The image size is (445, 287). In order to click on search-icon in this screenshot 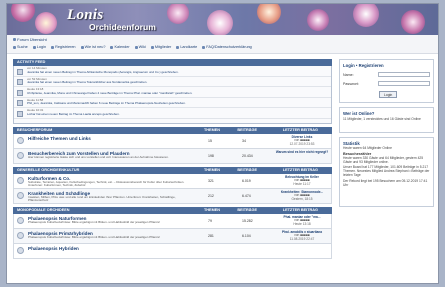, I will do `click(14, 47)`.